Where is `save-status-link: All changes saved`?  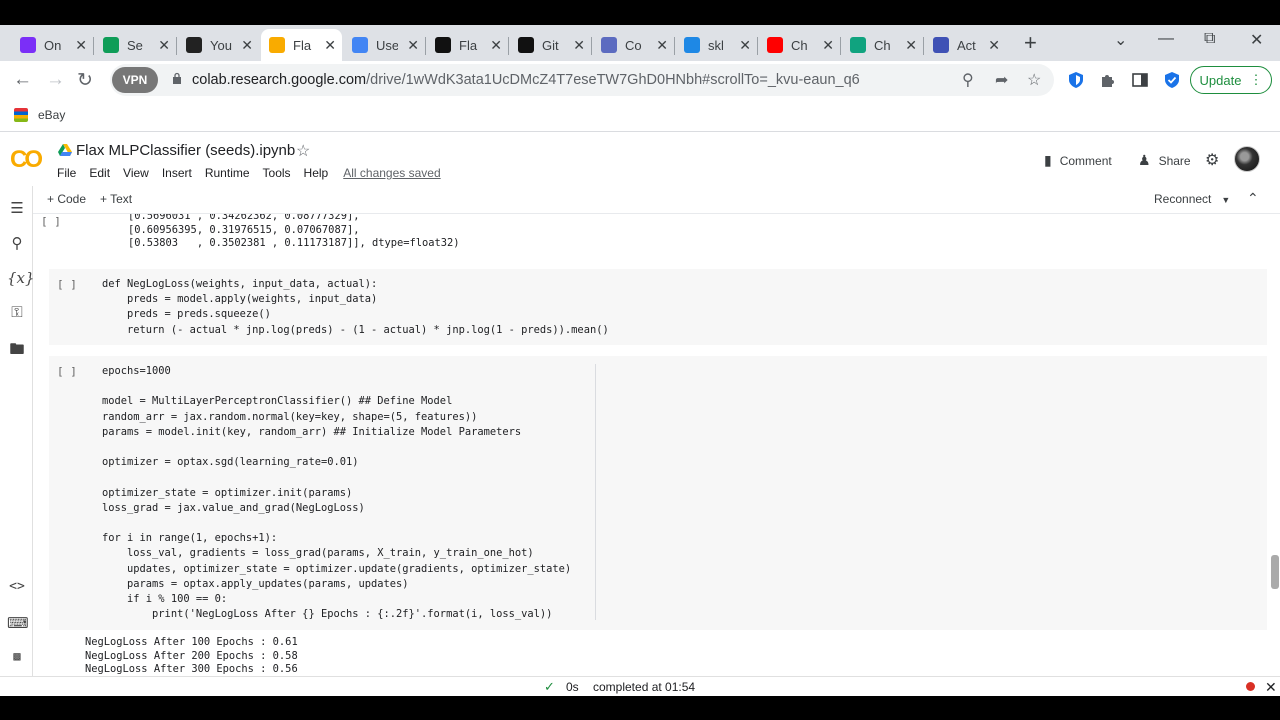 save-status-link: All changes saved is located at coordinates (391, 173).